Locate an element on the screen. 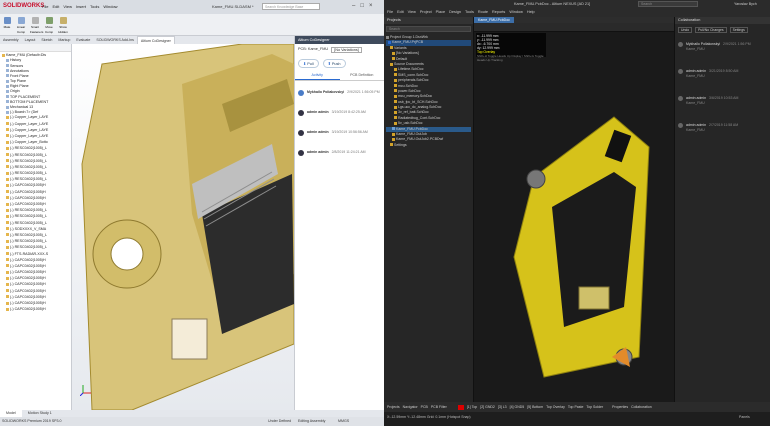 This screenshot has width=770, height=426. projects-search-input: Search is located at coordinates (428, 29).